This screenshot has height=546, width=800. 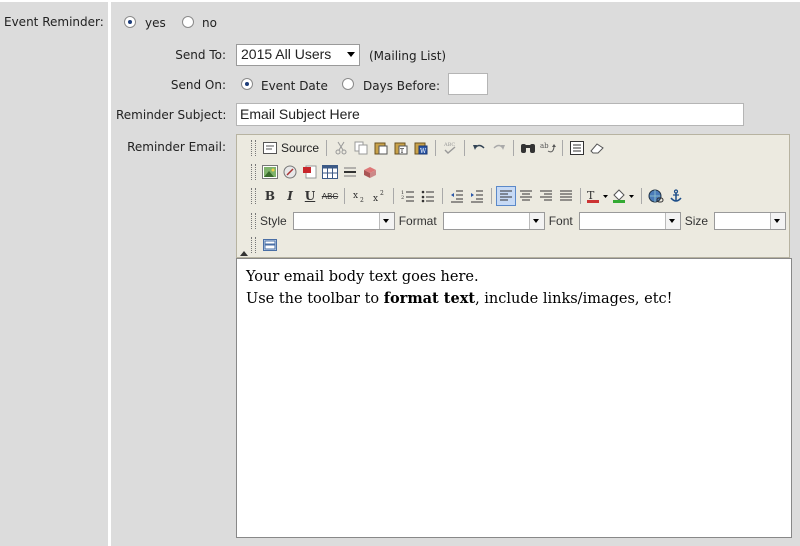 What do you see at coordinates (423, 151) in the screenshot?
I see `svg-text: W` at bounding box center [423, 151].